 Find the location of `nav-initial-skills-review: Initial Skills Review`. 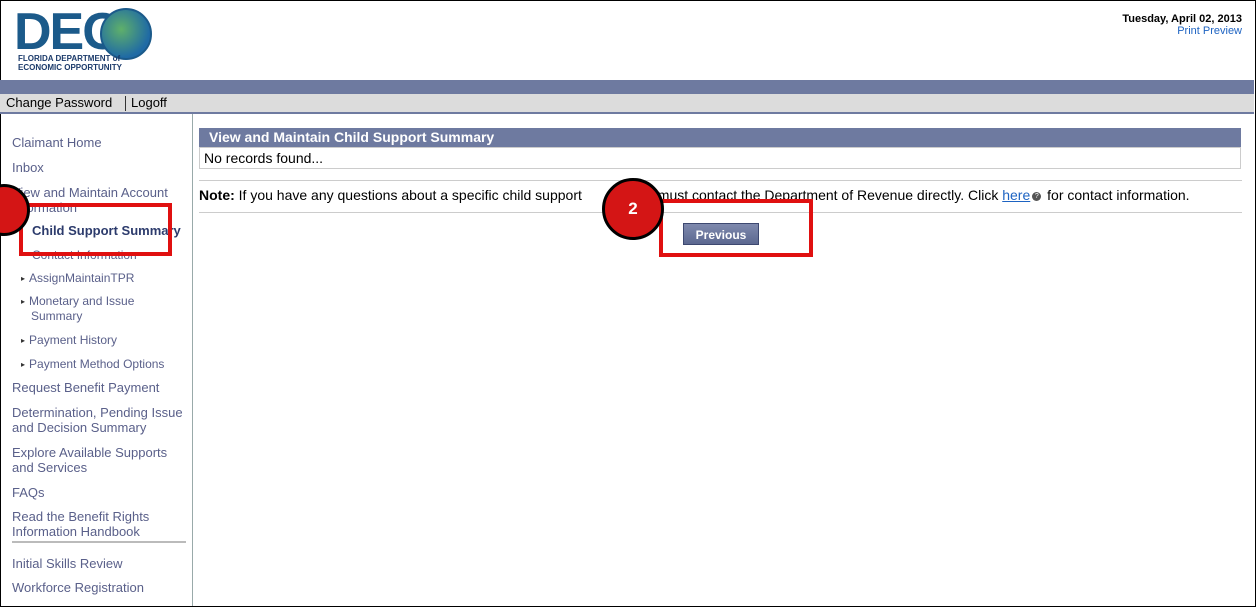

nav-initial-skills-review: Initial Skills Review is located at coordinates (67, 563).